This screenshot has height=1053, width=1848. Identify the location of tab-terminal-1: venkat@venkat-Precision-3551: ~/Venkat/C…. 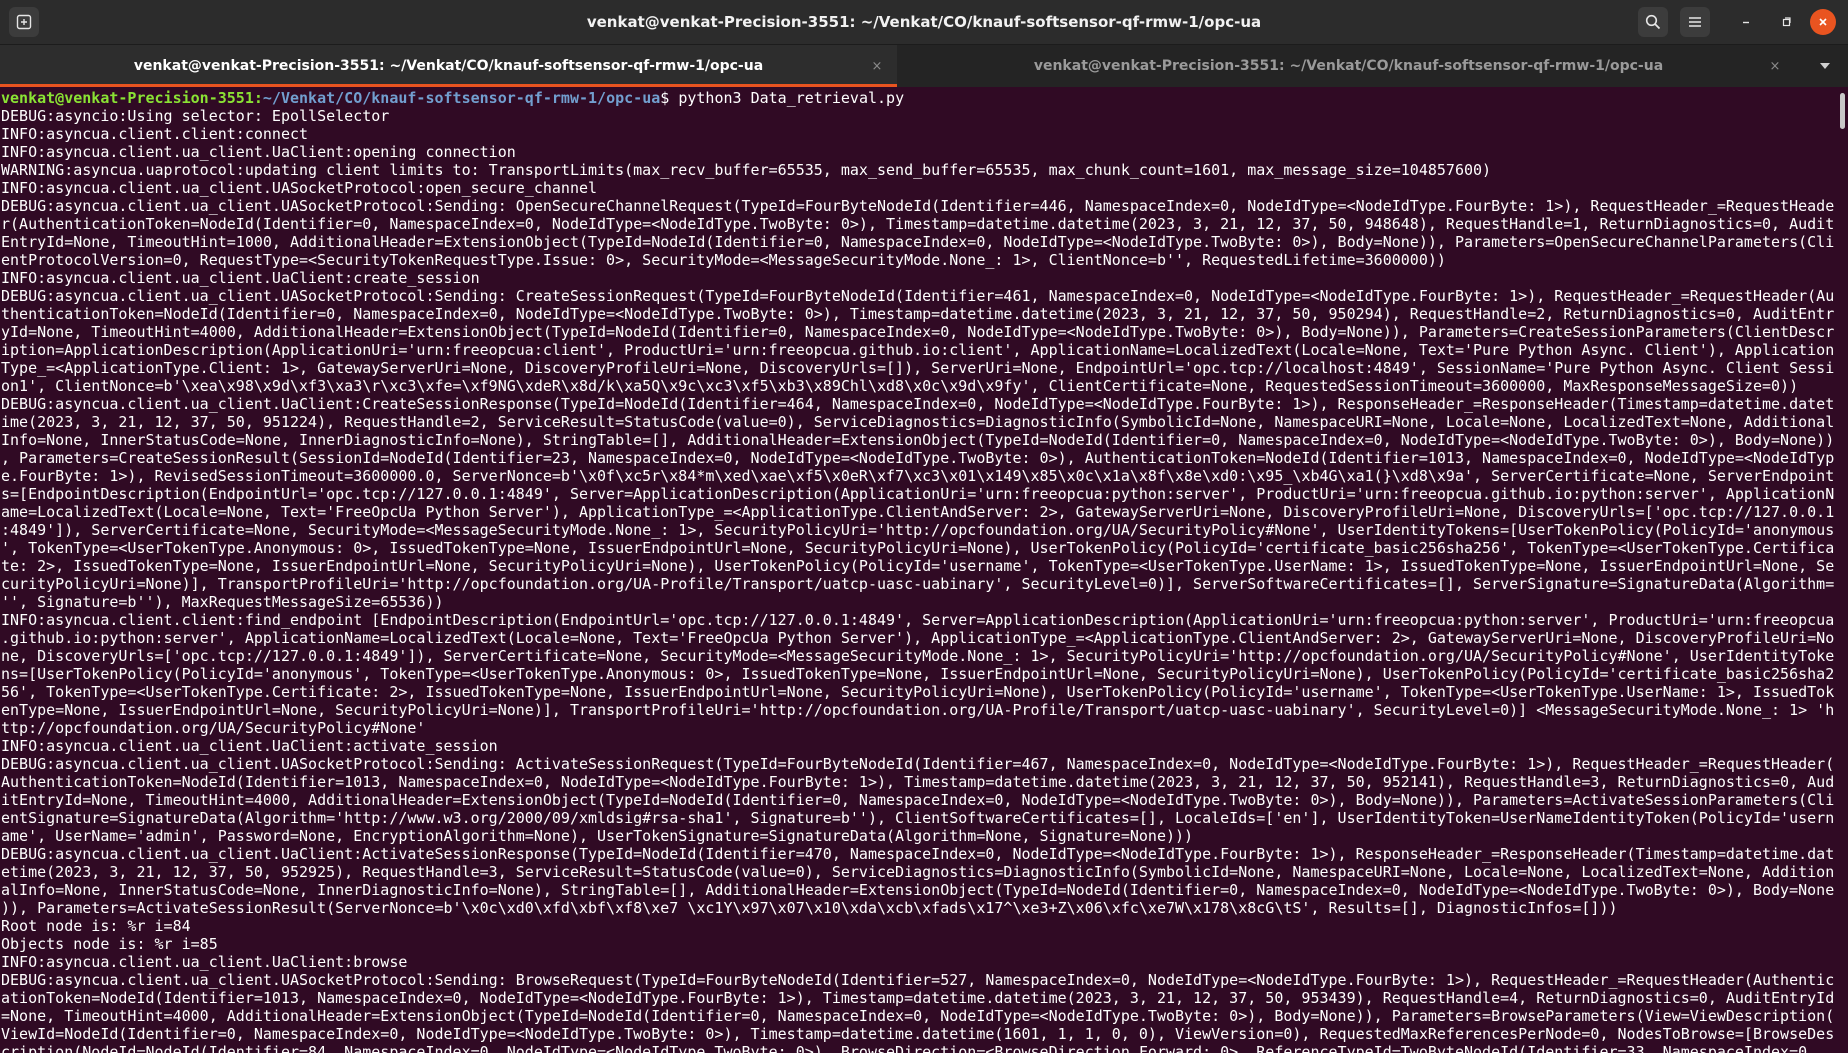
(448, 66).